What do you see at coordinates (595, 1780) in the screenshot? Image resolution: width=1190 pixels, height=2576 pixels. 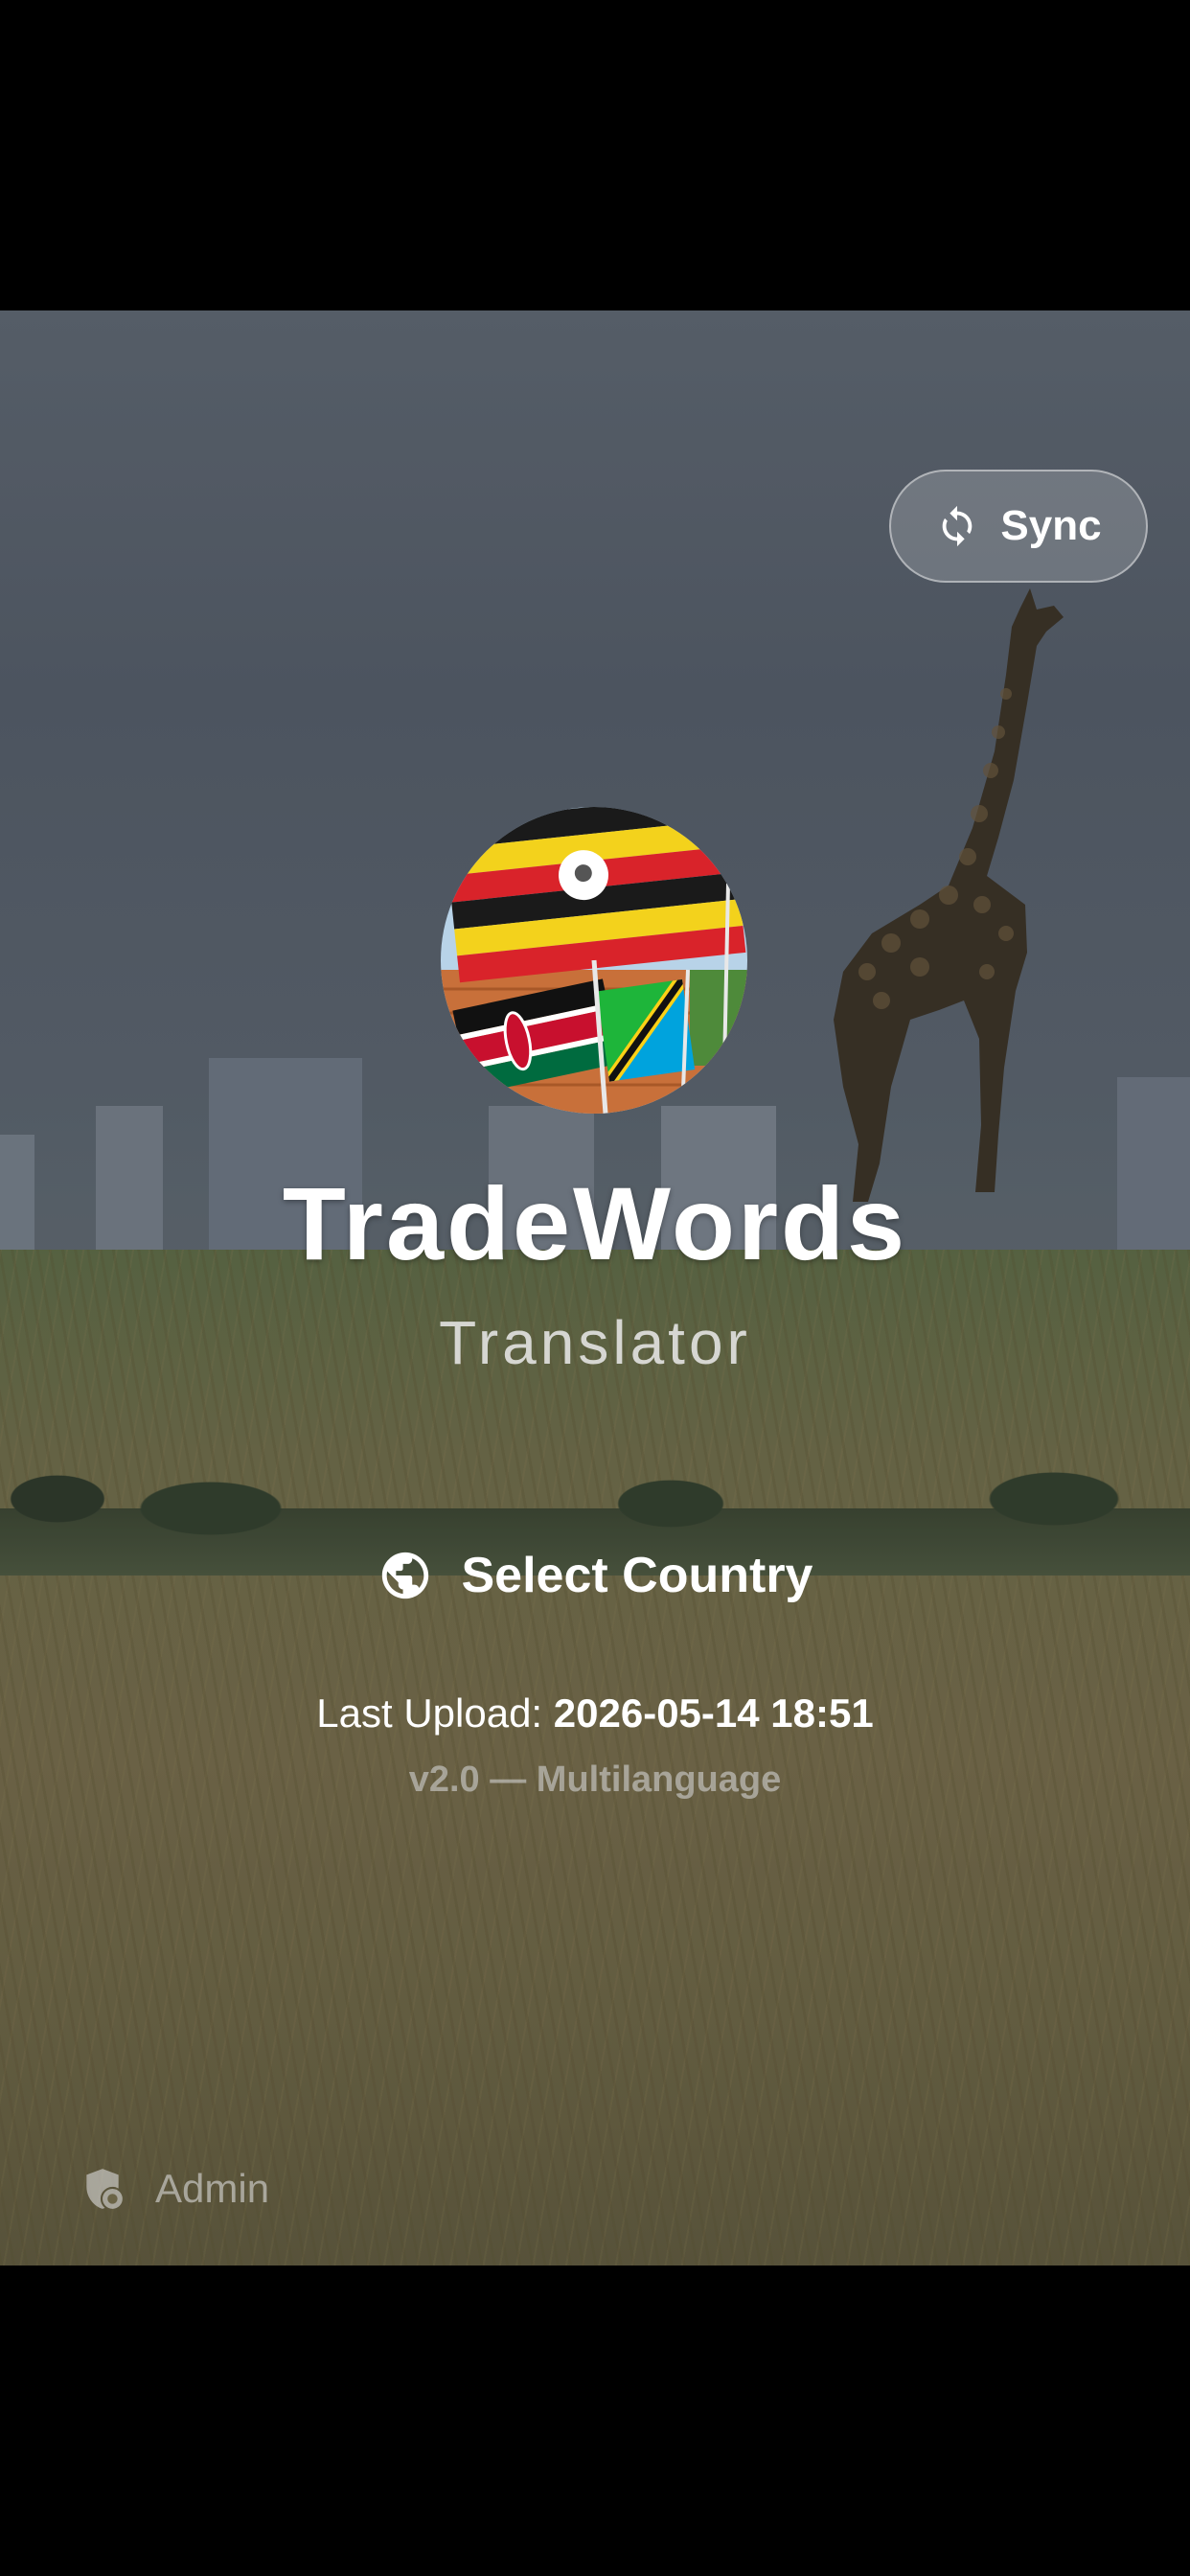 I see `version-text: v2.0 — Multilanguage` at bounding box center [595, 1780].